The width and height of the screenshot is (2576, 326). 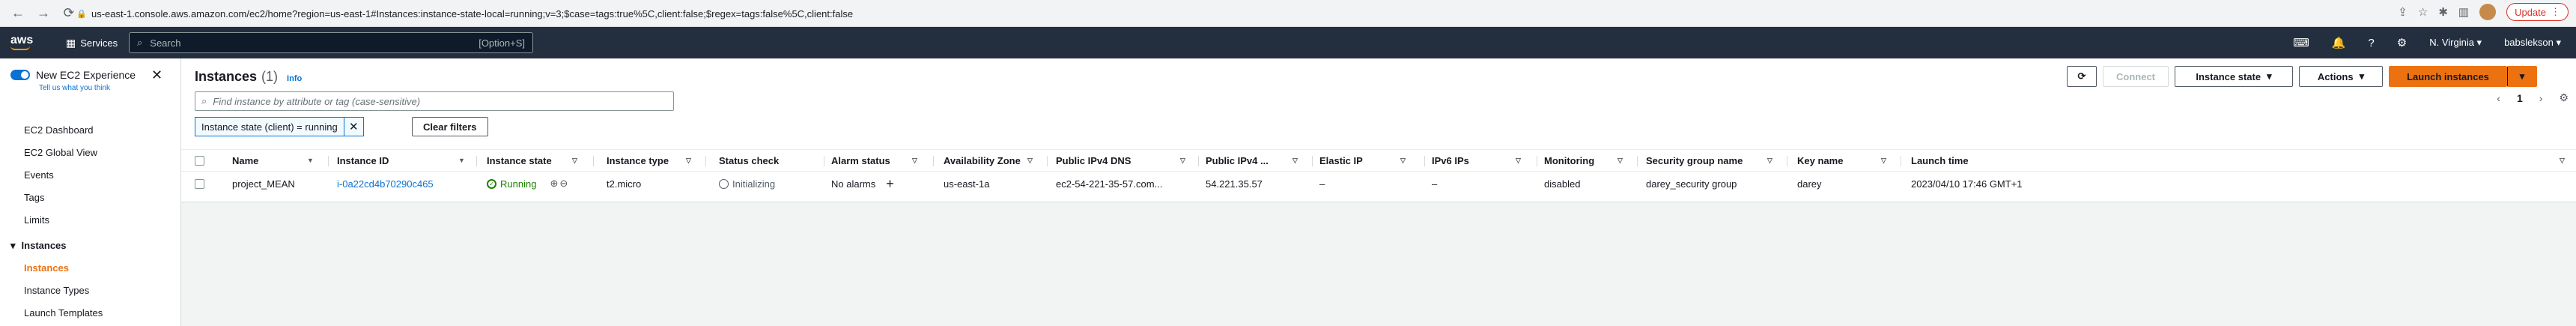 I want to click on page-title: Instances (1) Info, so click(x=249, y=76).